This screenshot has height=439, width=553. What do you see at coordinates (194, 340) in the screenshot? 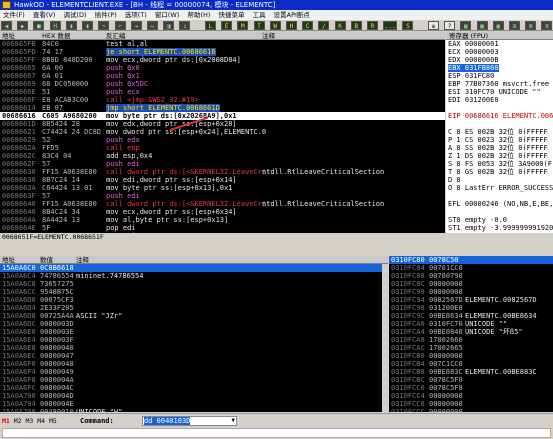
I see `dump-row: 15A0A6E4 0000003F` at bounding box center [194, 340].